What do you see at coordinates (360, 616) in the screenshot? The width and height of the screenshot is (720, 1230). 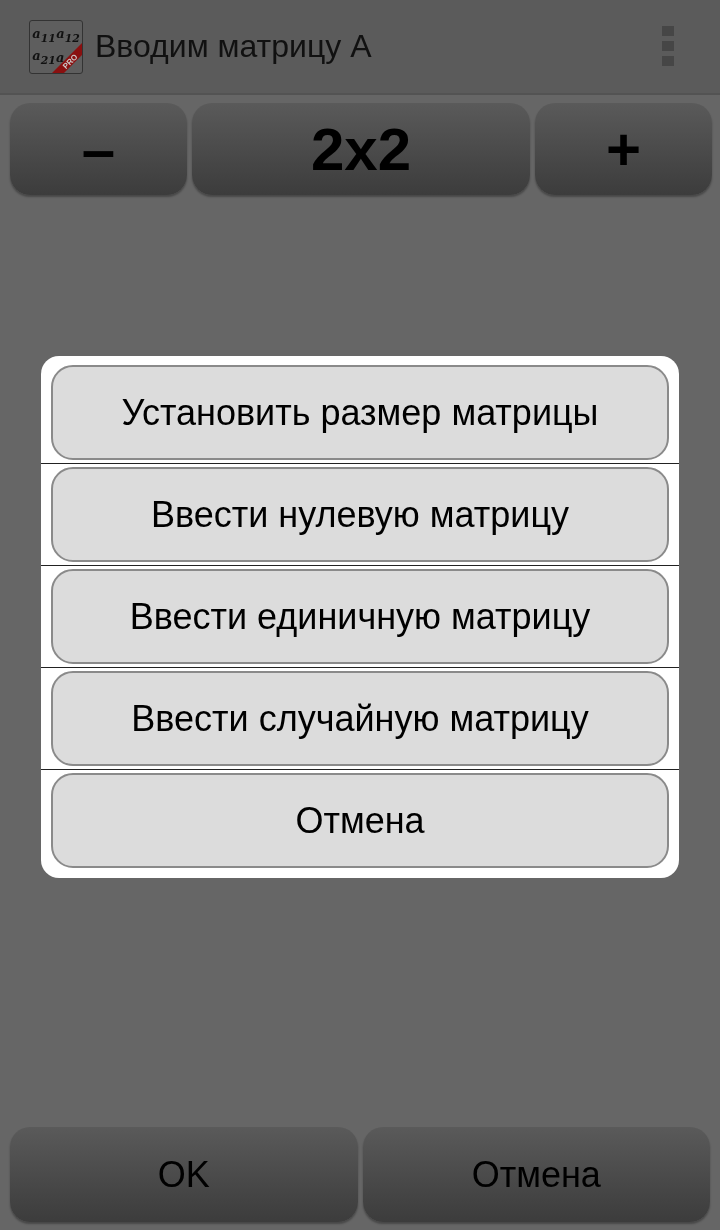 I see `menu-option: Ввести единичную матрицу` at bounding box center [360, 616].